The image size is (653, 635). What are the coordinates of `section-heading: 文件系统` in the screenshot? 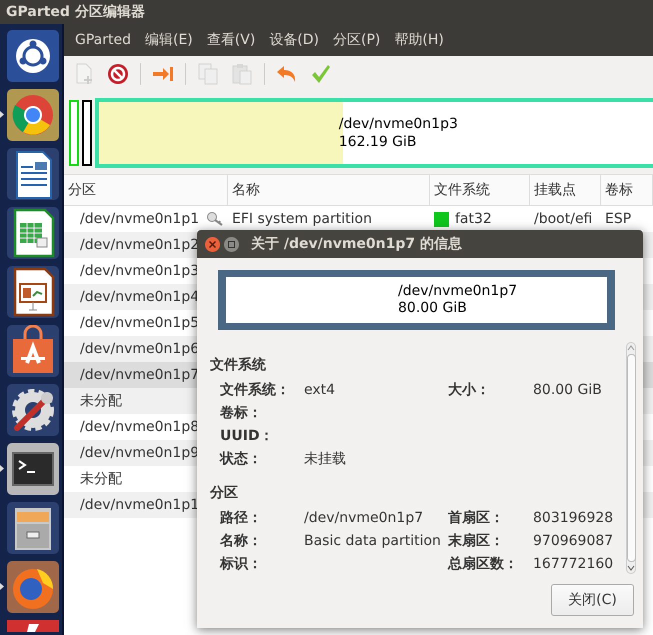 It's located at (238, 365).